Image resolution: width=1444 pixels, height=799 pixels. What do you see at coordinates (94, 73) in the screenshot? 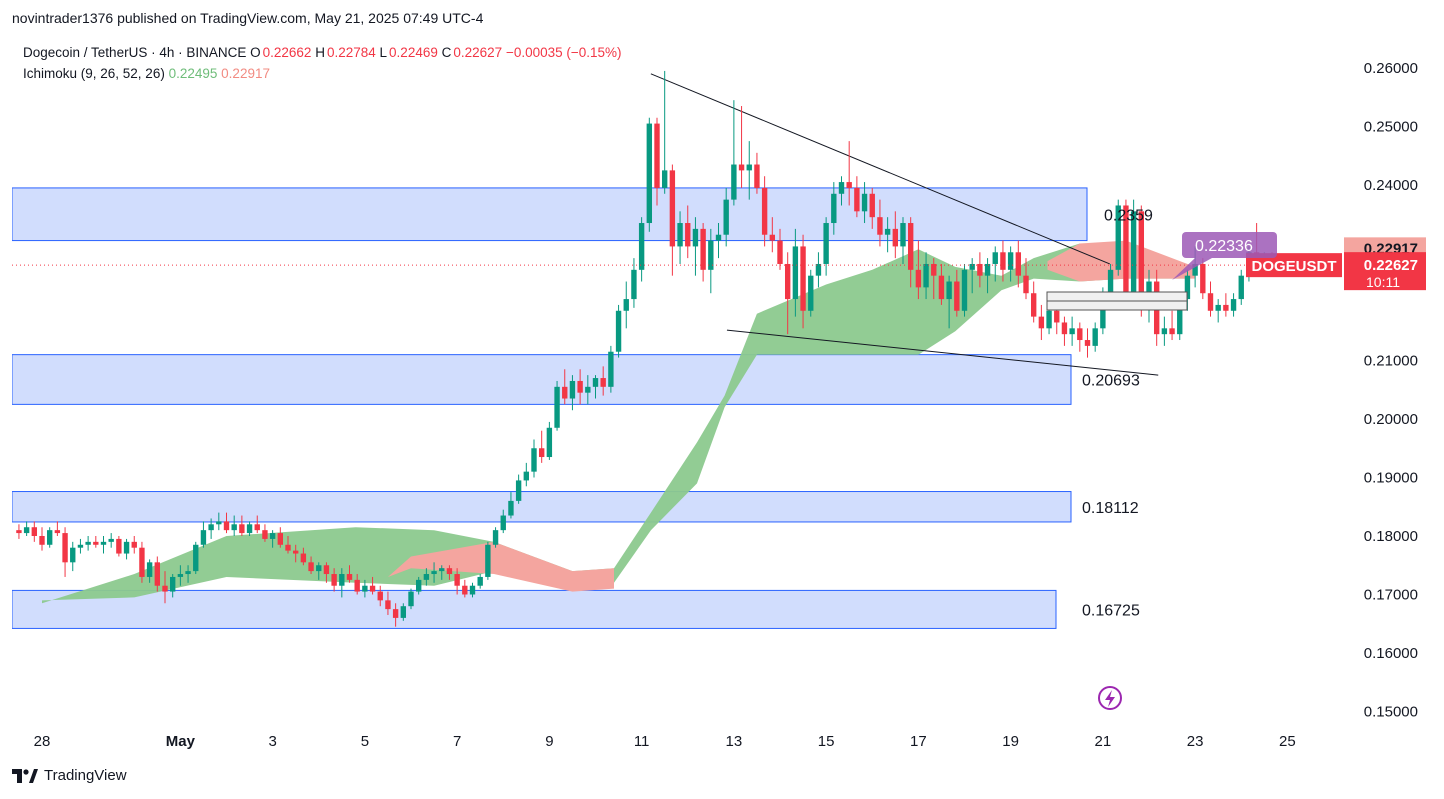
I see `indicator-name: Ichimoku (9, 26, 52, 26)` at bounding box center [94, 73].